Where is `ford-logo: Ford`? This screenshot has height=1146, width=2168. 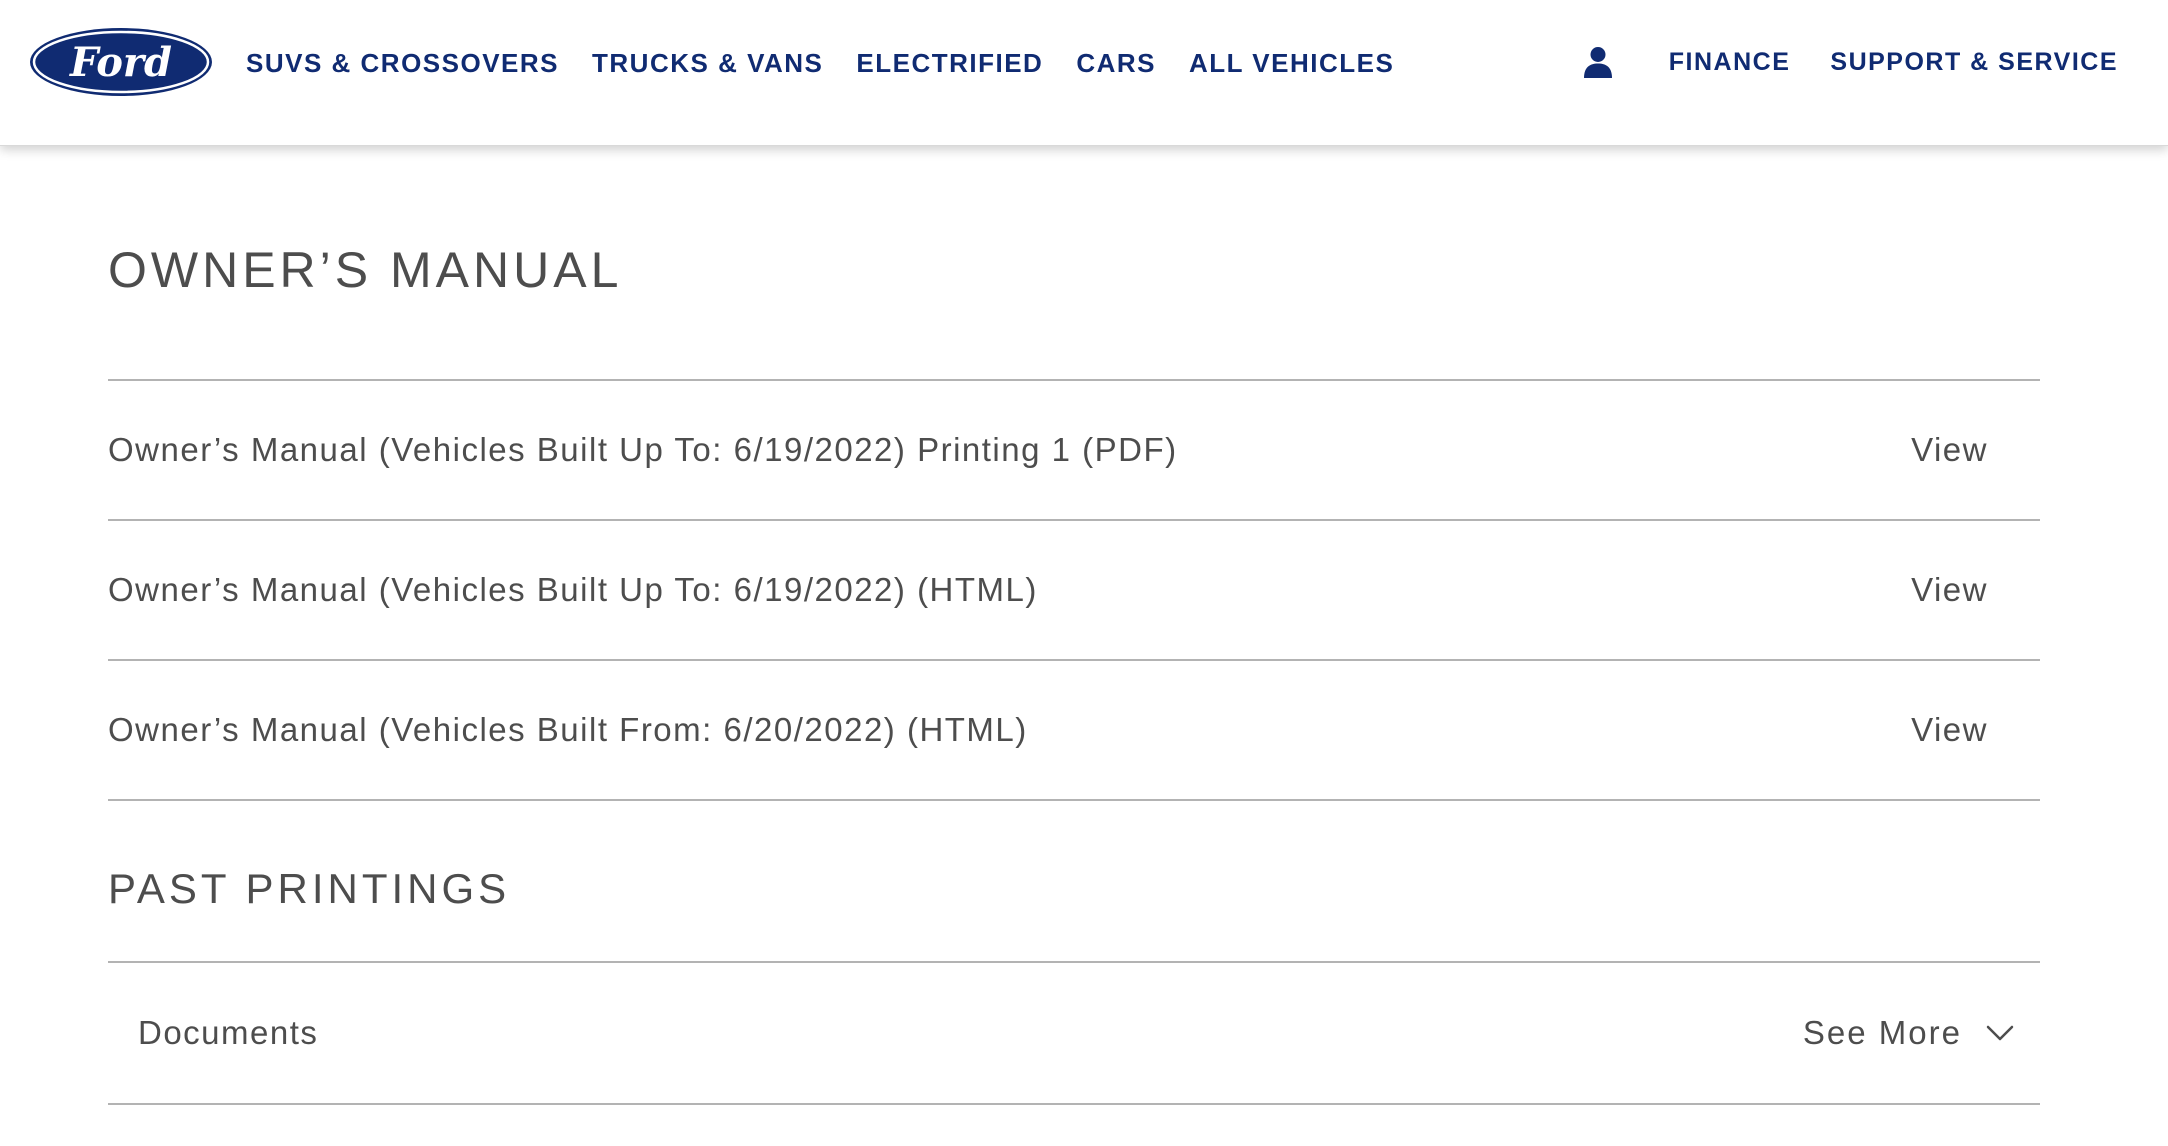 ford-logo: Ford is located at coordinates (121, 62).